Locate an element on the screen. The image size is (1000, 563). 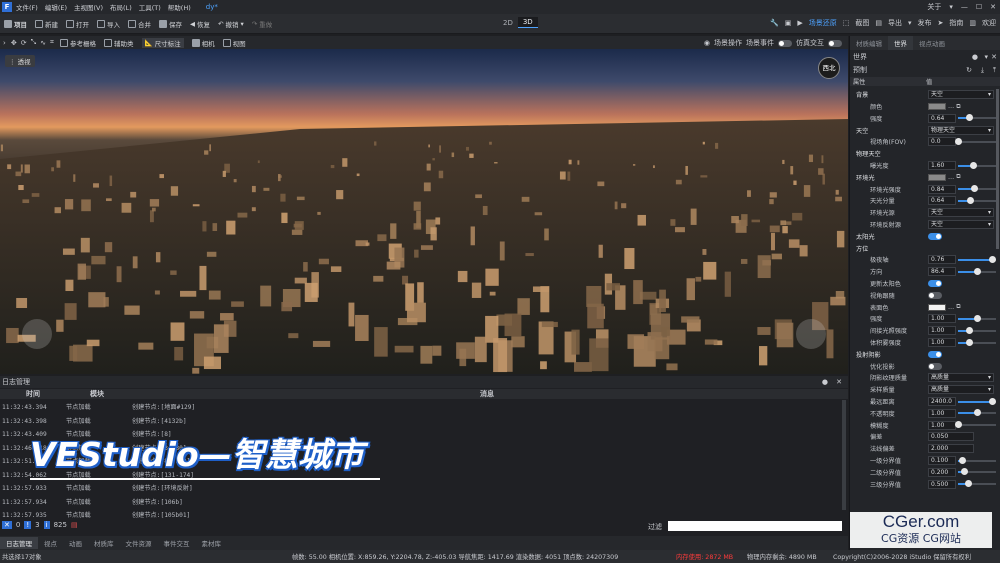
bottom-tab-0: 日志管理 is located at coordinates (19, 543).